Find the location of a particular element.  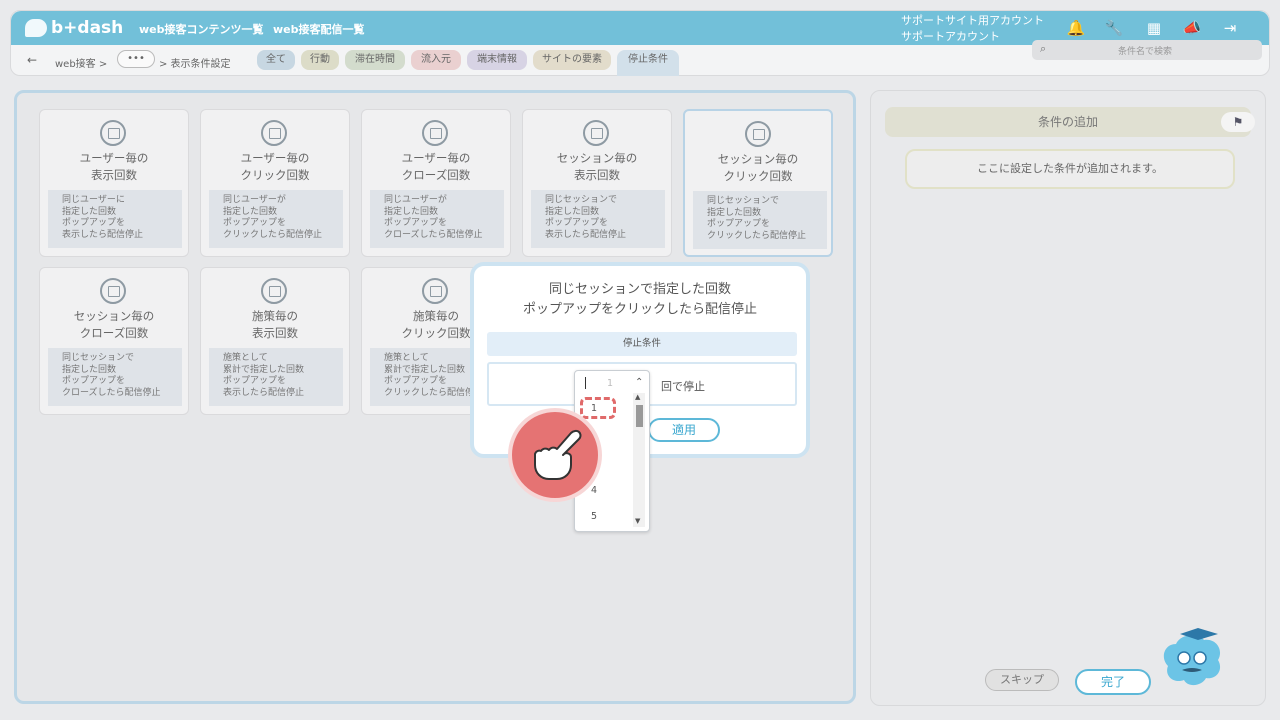

skip-button: スキップ is located at coordinates (1022, 680).